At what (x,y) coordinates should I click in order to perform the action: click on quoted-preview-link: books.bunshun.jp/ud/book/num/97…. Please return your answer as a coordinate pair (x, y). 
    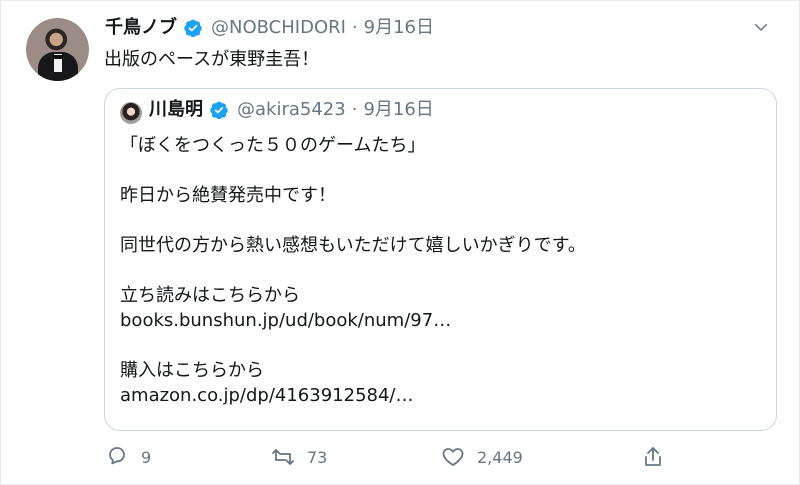
    Looking at the image, I should click on (440, 320).